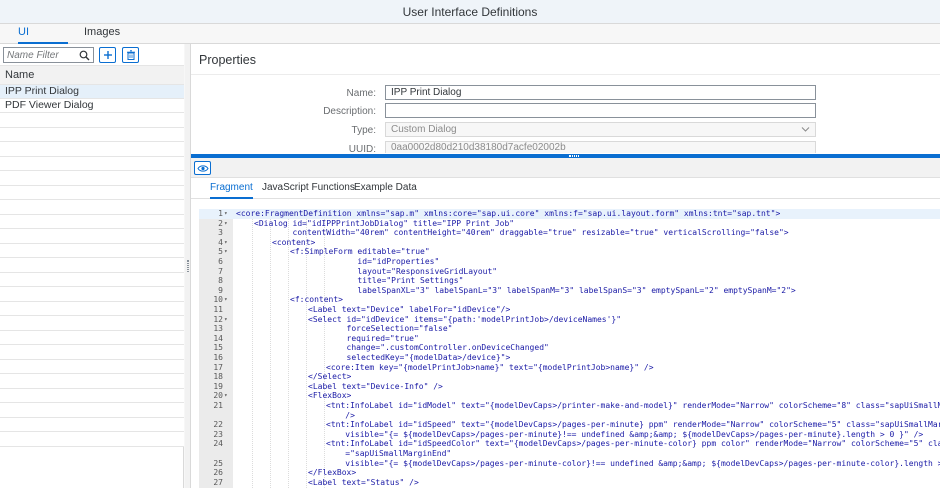 This screenshot has height=488, width=940. I want to click on container-list: IPP Print Dialog PDF Viewer Dialog, so click(92, 266).